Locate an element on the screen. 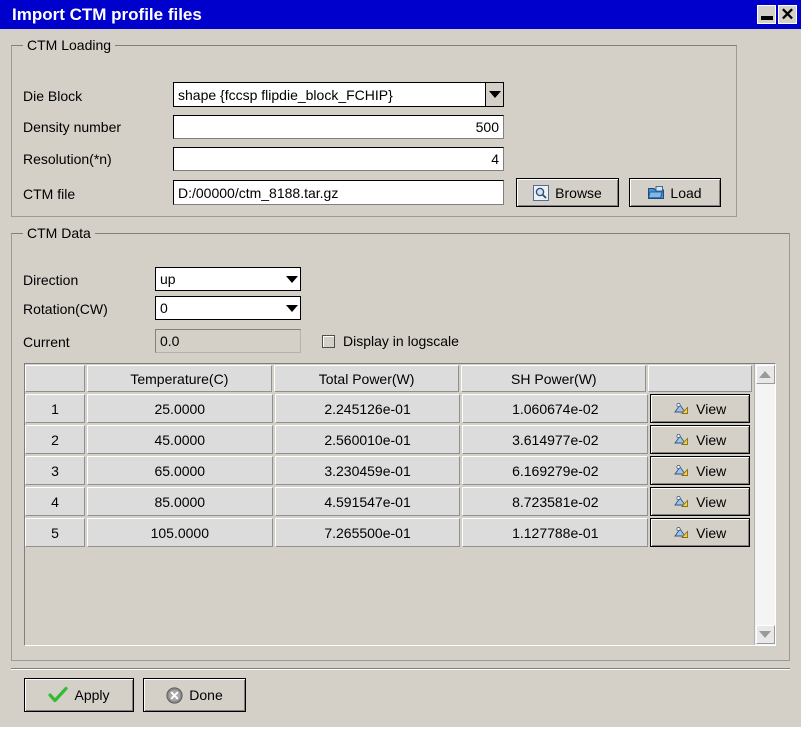 This screenshot has height=738, width=812. done-button-label: Done is located at coordinates (206, 695).